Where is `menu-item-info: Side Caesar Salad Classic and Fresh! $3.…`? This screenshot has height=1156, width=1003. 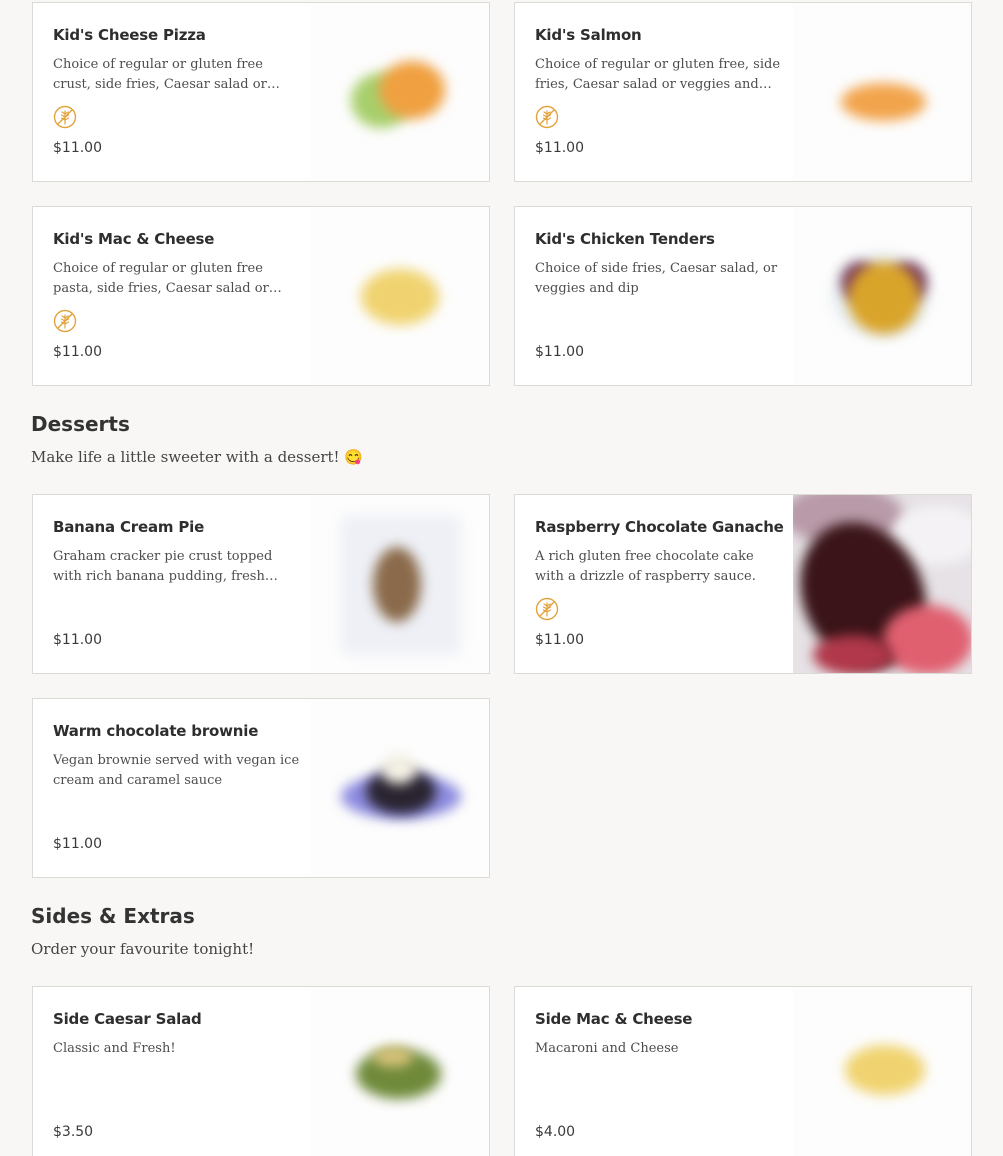
menu-item-info: Side Caesar Salad Classic and Fresh! $3.… is located at coordinates (178, 1071).